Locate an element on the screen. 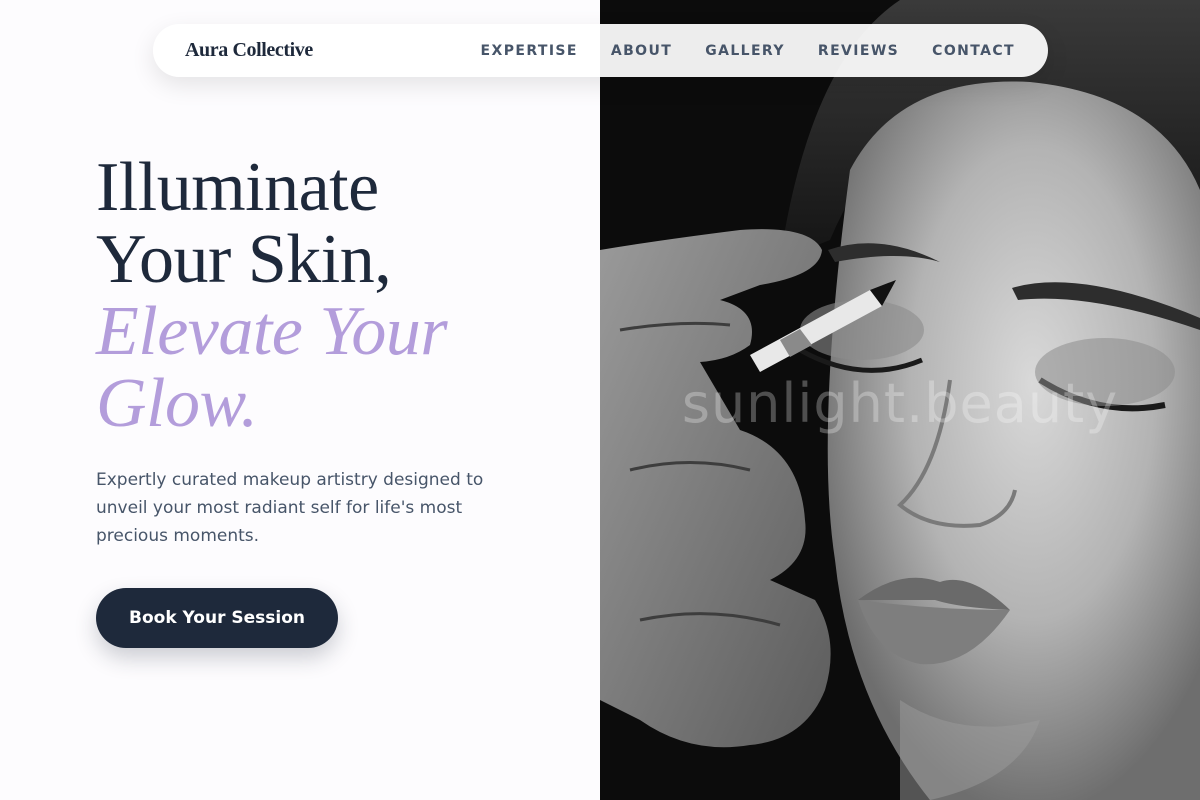 This screenshot has width=1200, height=800. nav-link-gallery: GALLERY is located at coordinates (745, 51).